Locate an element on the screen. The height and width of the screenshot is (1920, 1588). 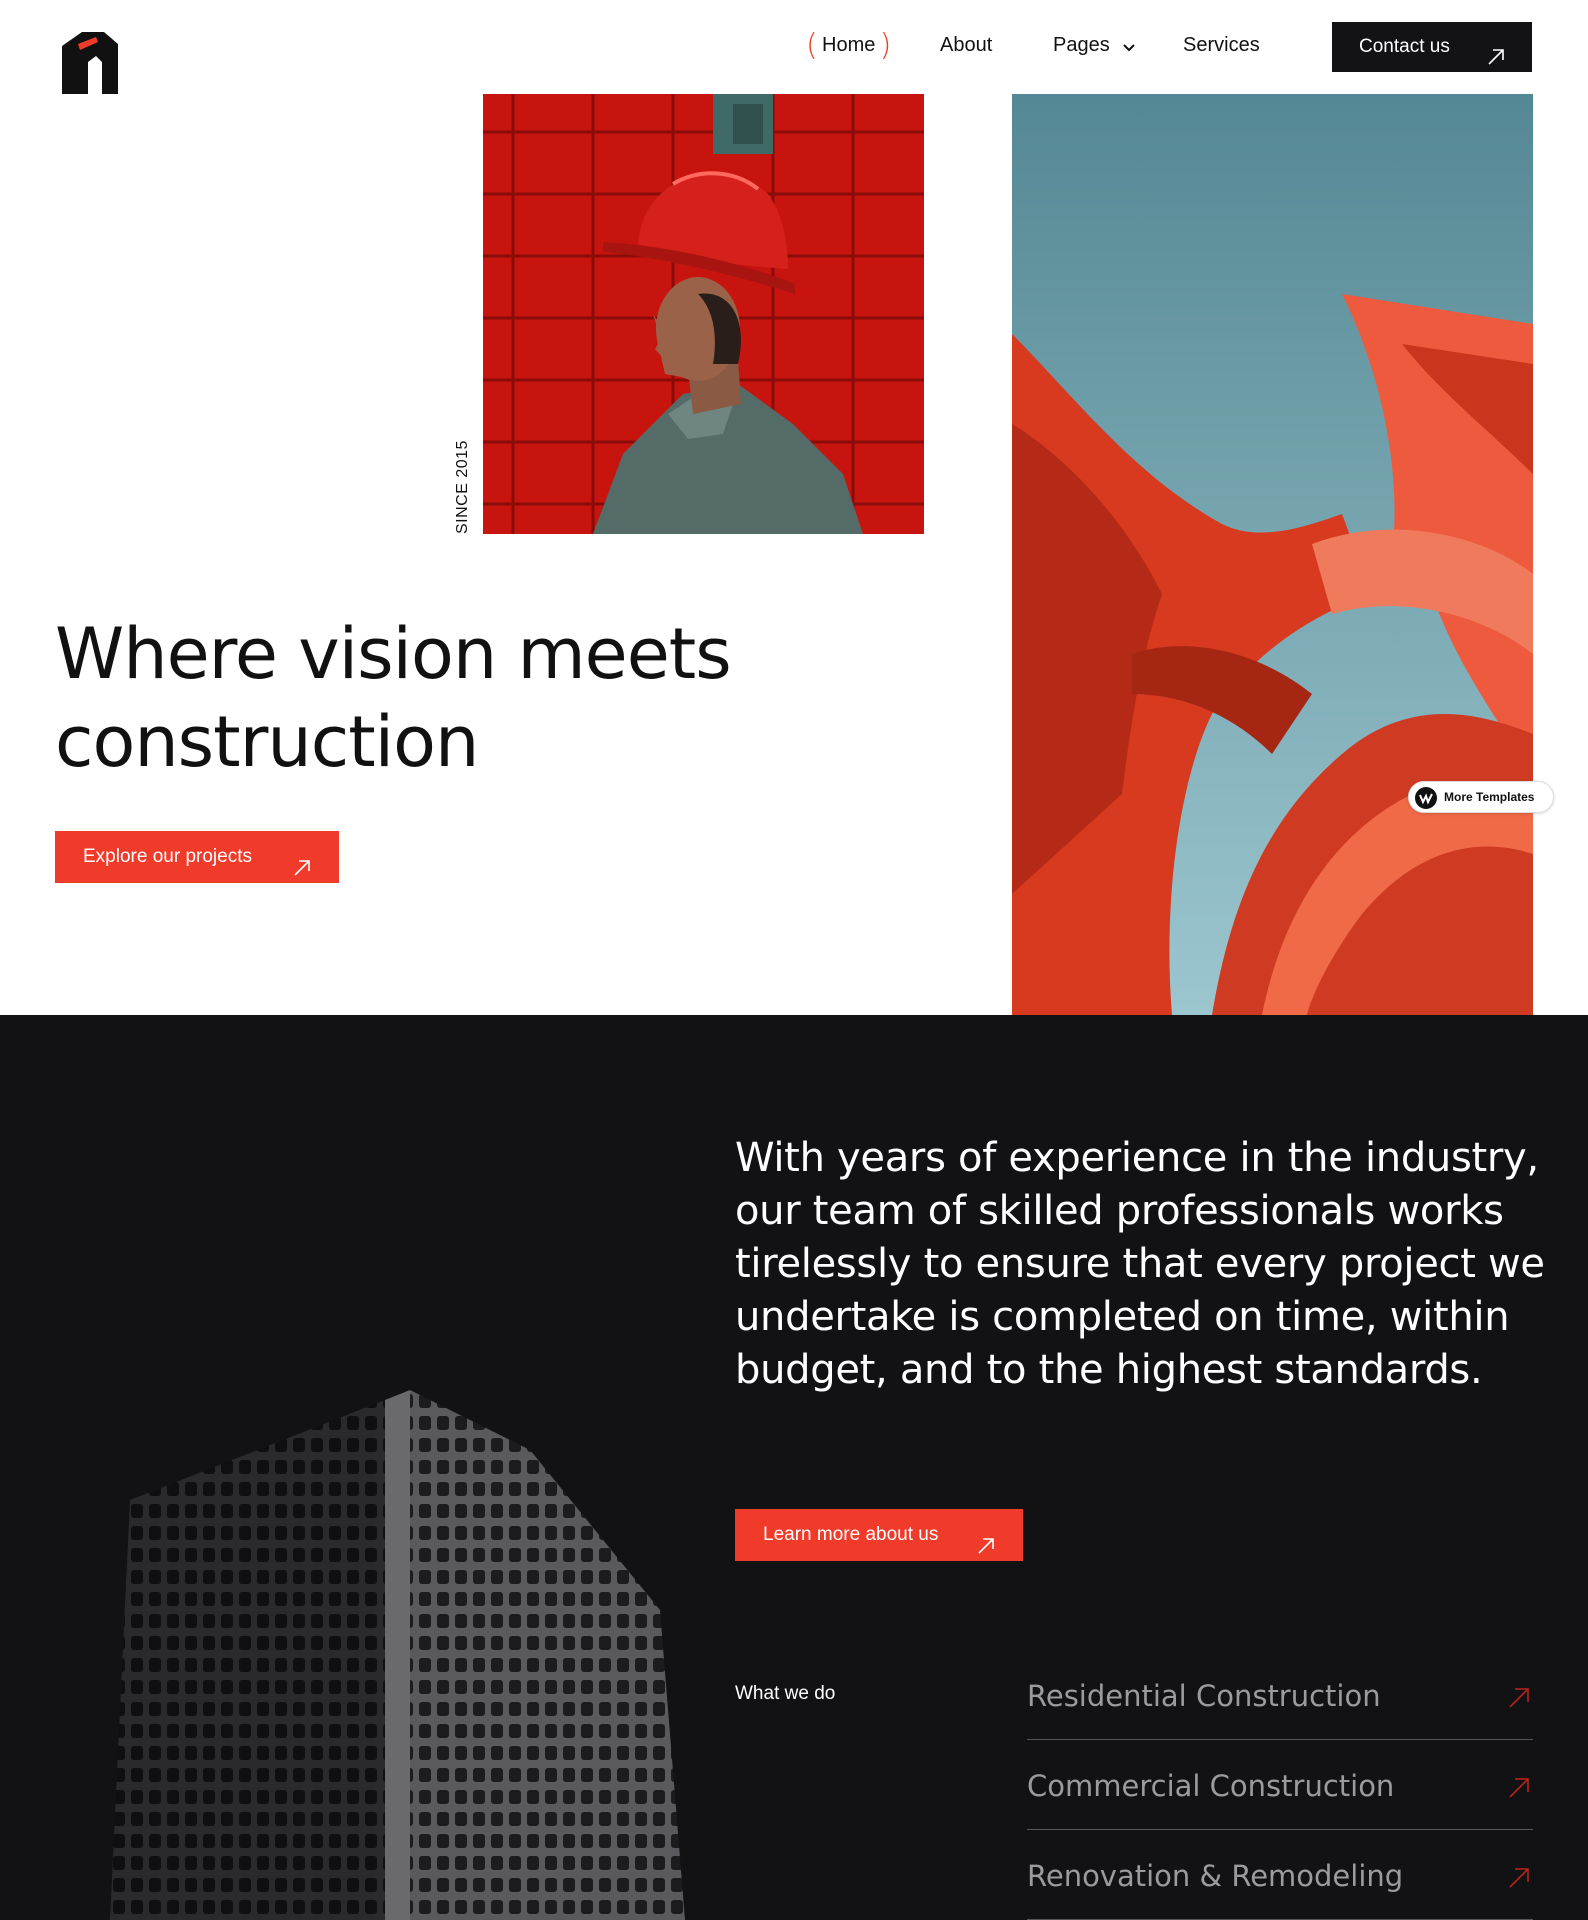
explore-projects-button: Explore our projects is located at coordinates (197, 857).